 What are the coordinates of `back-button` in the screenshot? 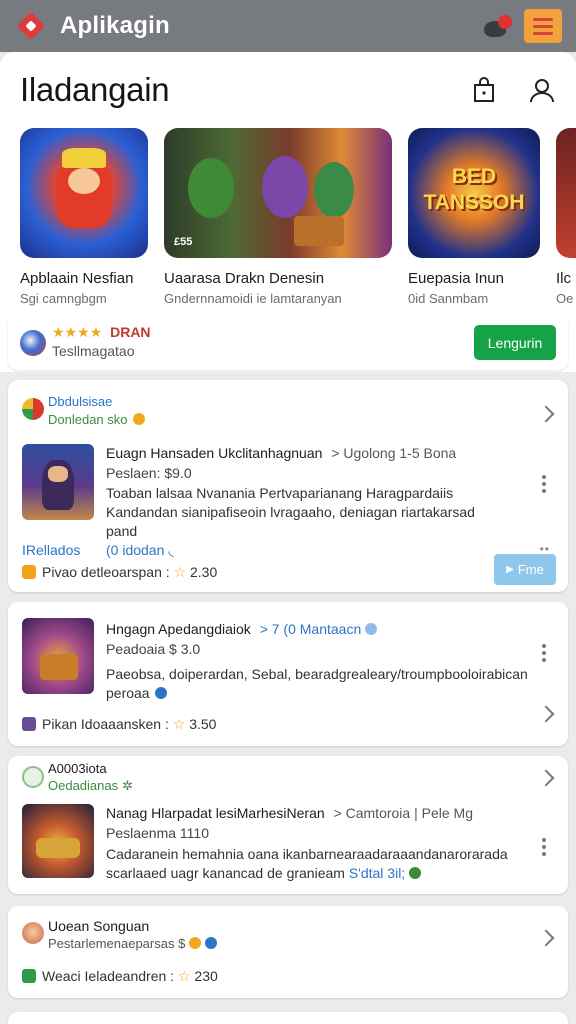 It's located at (31, 26).